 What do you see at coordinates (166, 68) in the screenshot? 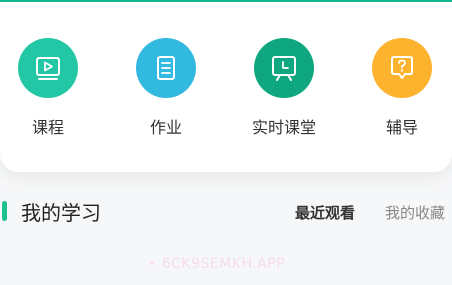
I see `document-icon` at bounding box center [166, 68].